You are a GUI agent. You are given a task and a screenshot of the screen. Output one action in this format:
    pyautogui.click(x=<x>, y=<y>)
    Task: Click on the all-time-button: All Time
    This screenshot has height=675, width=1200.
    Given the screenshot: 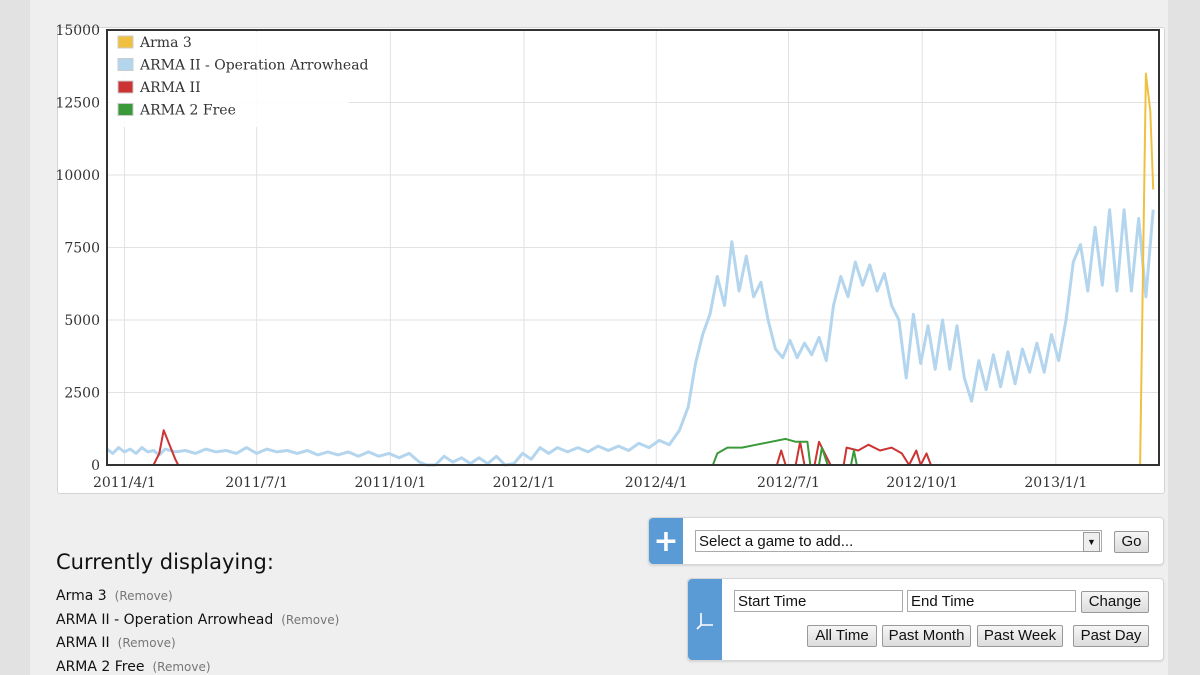 What is the action you would take?
    pyautogui.click(x=842, y=636)
    